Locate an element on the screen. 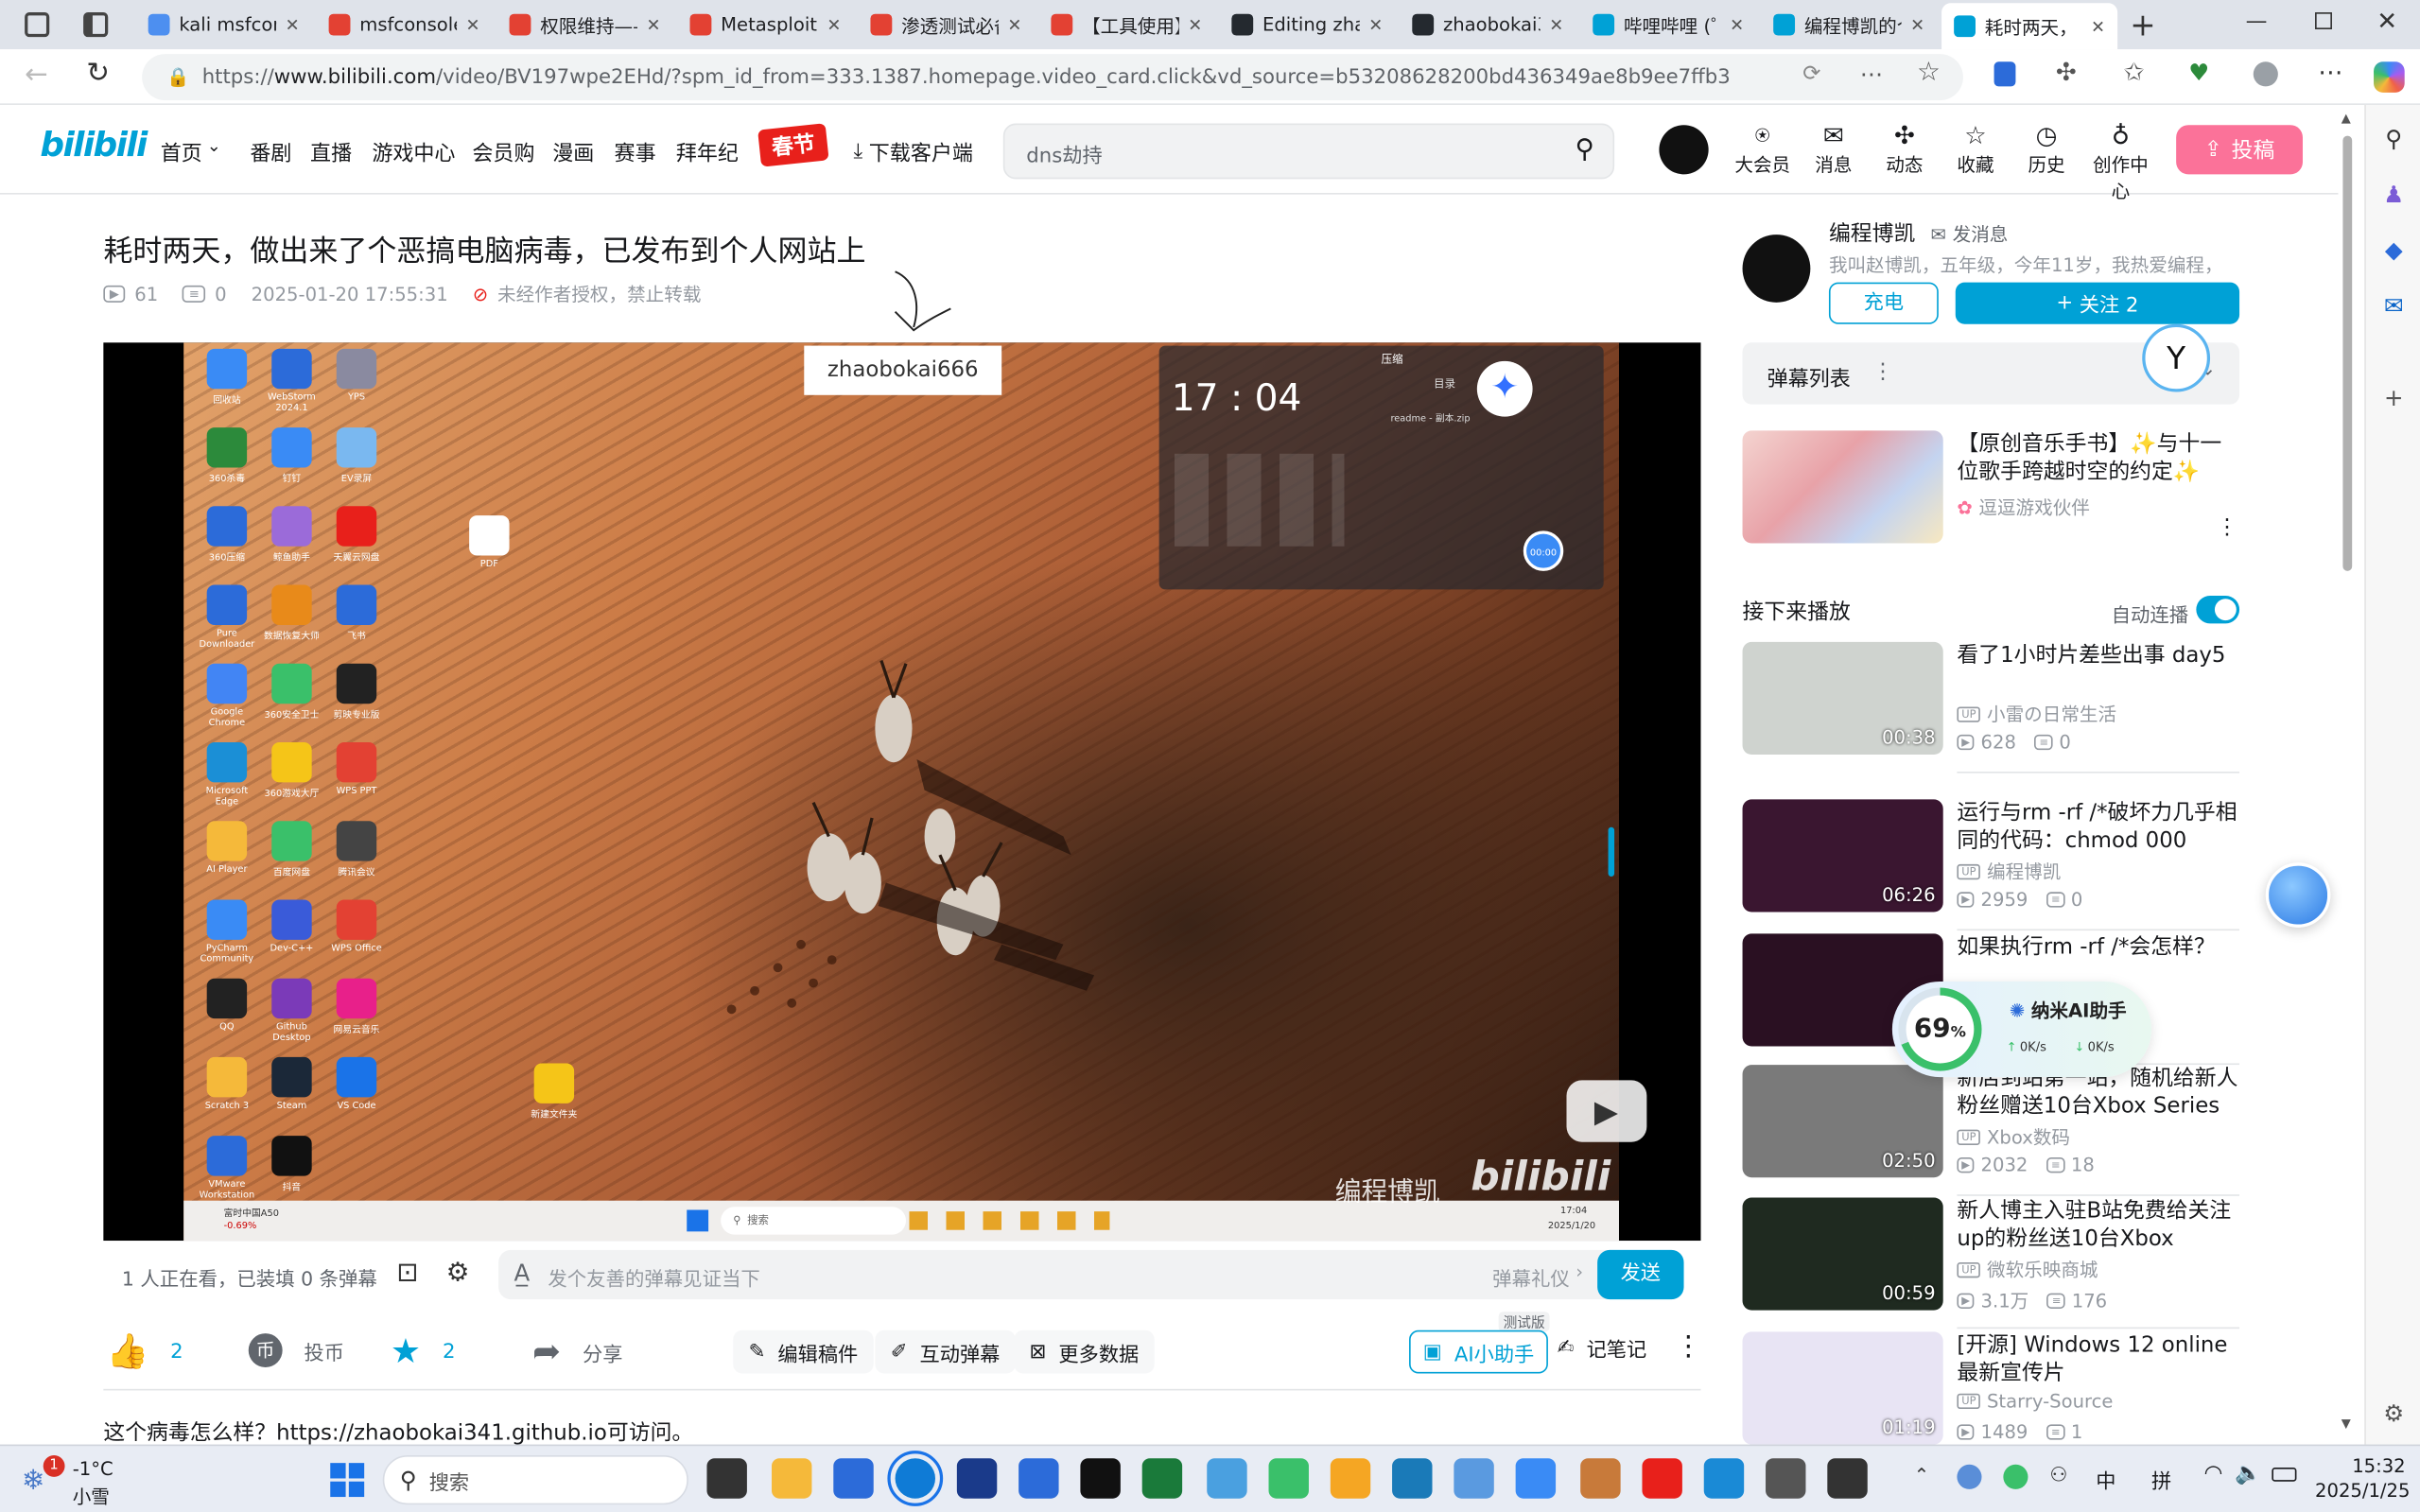 This screenshot has width=2420, height=1512. clock-date: 2025/1/25 is located at coordinates (2363, 1491).